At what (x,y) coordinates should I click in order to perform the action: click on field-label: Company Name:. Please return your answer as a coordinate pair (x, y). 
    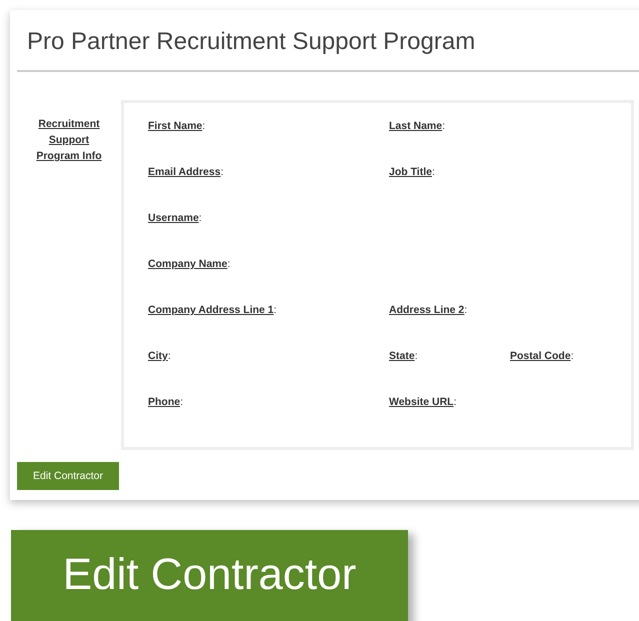
    Looking at the image, I should click on (190, 264).